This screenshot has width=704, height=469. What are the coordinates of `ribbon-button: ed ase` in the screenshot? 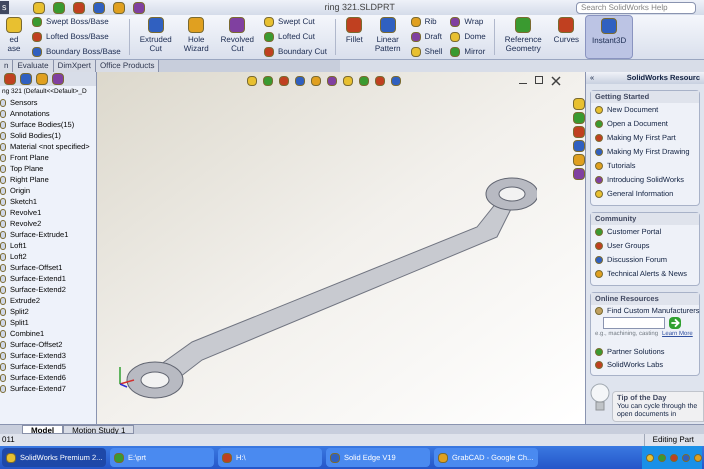 It's located at (14, 37).